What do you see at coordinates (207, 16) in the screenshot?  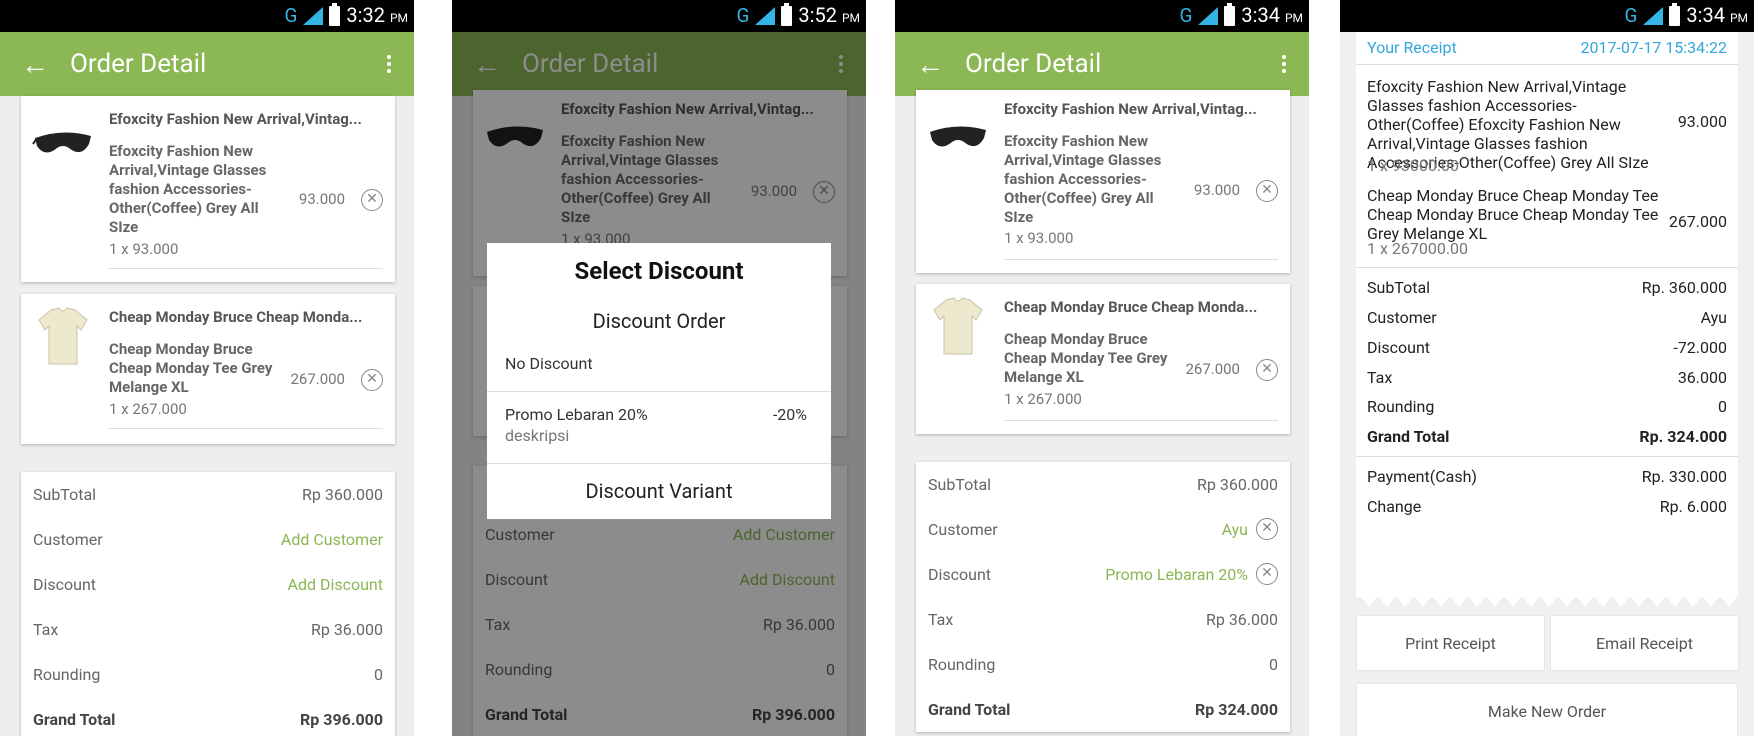 I see `status-bar: G 3:32 PM` at bounding box center [207, 16].